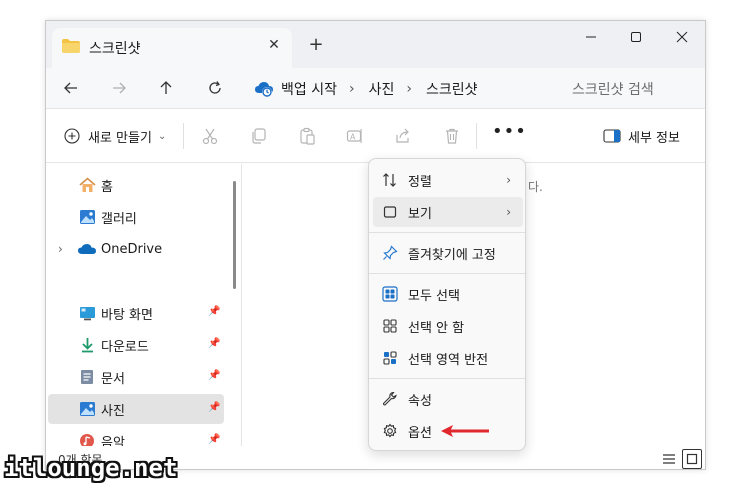 Image resolution: width=750 pixels, height=490 pixels. Describe the element at coordinates (403, 136) in the screenshot. I see `share-icon` at that location.